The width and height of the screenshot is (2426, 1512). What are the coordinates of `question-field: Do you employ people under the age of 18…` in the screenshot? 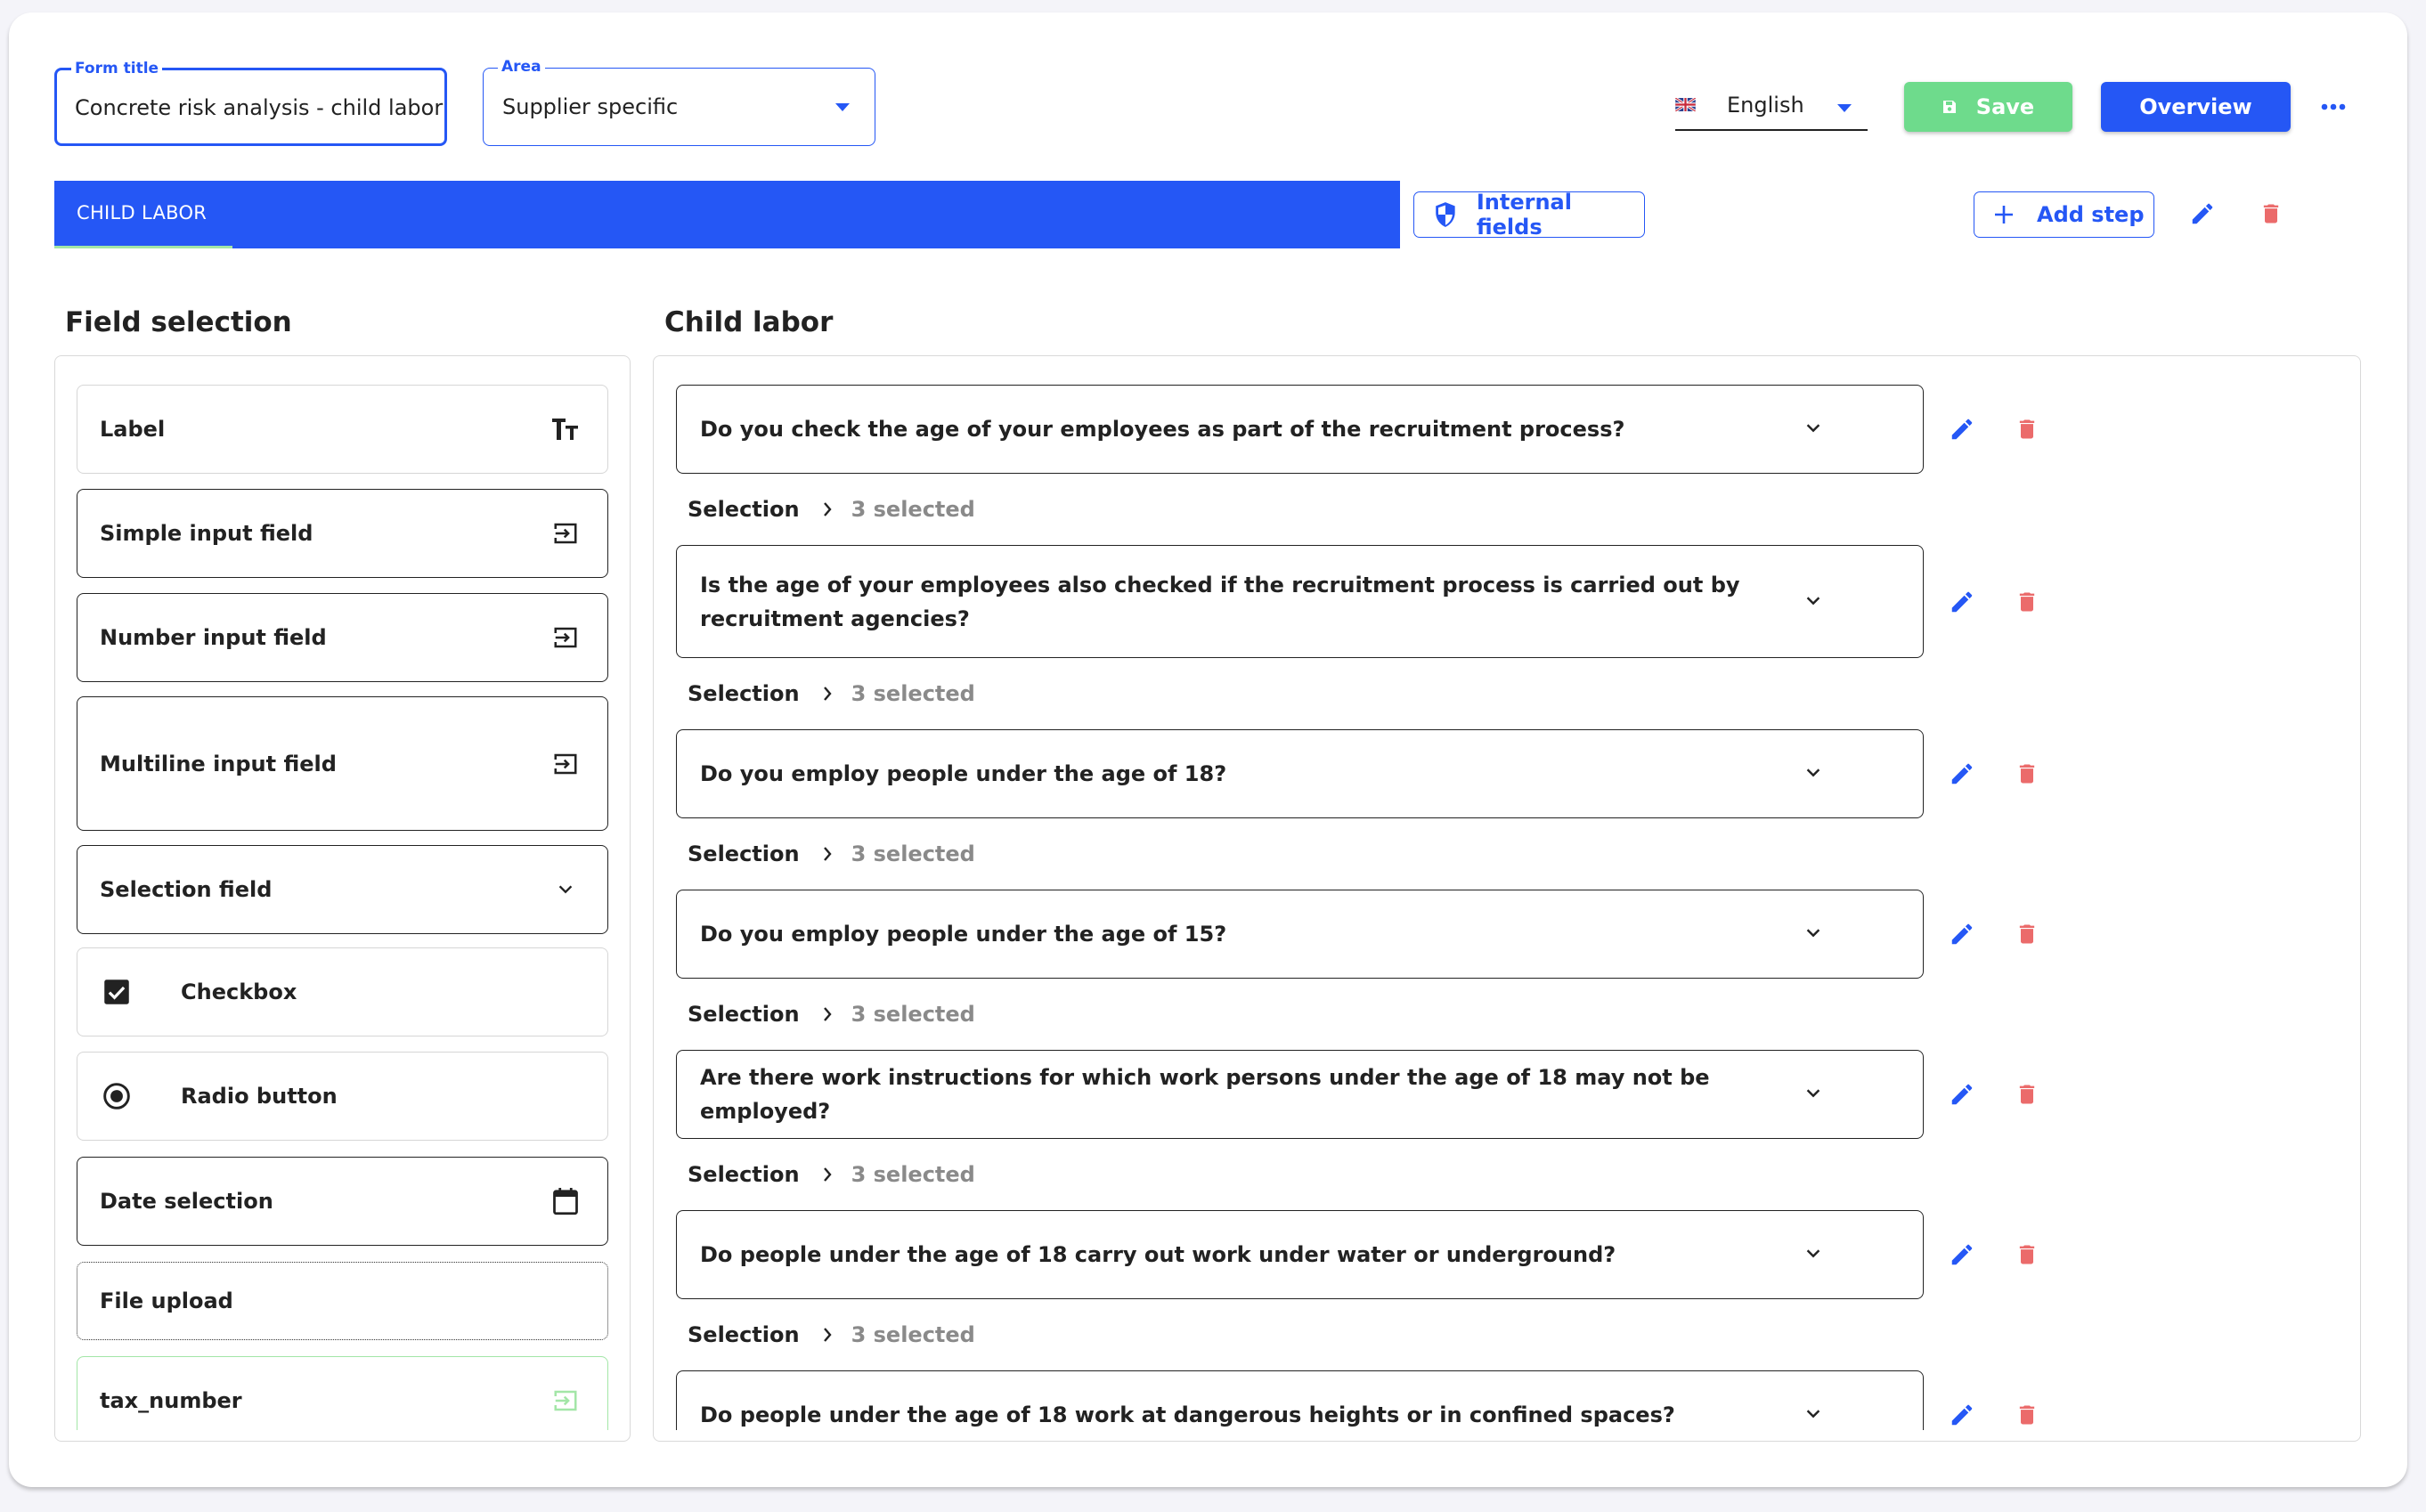 It's located at (1300, 773).